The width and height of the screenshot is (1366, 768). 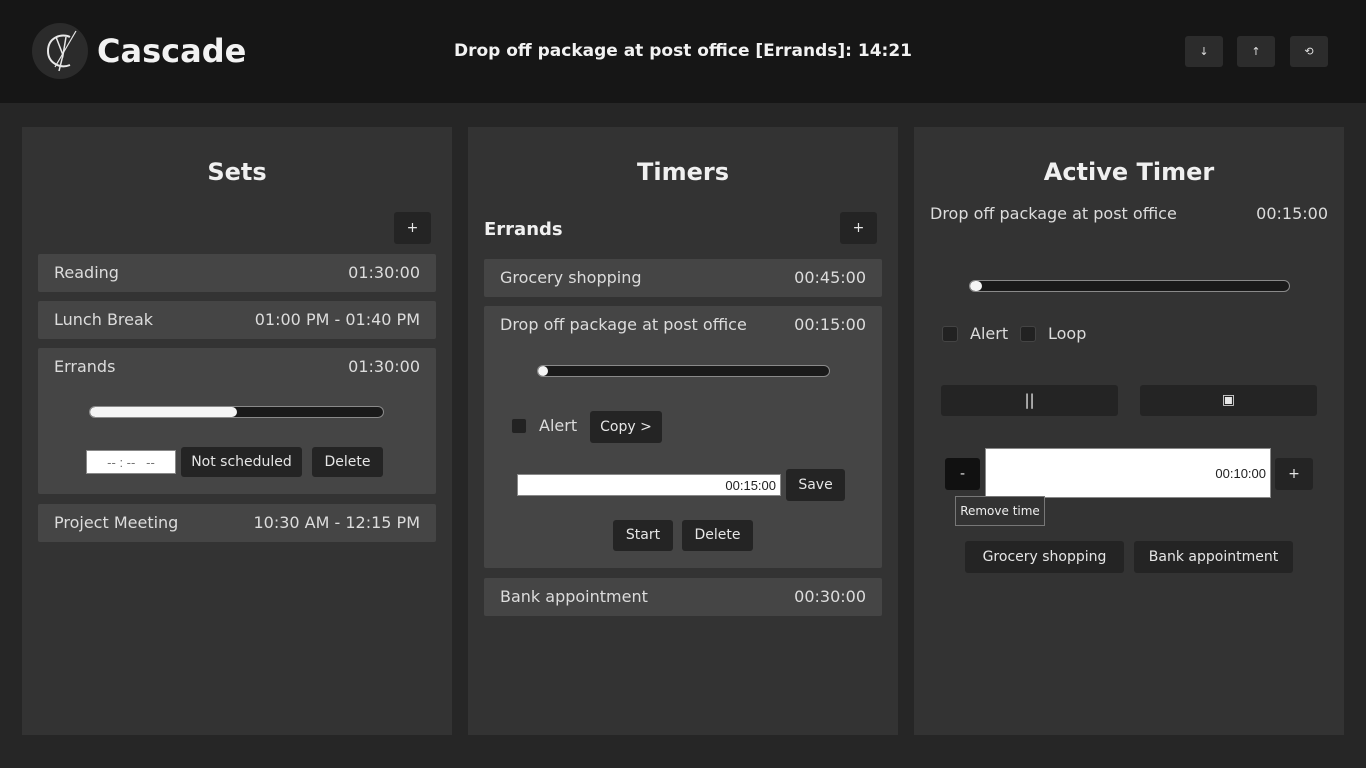 What do you see at coordinates (241, 462) in the screenshot?
I see `not-scheduled-button: Not scheduled` at bounding box center [241, 462].